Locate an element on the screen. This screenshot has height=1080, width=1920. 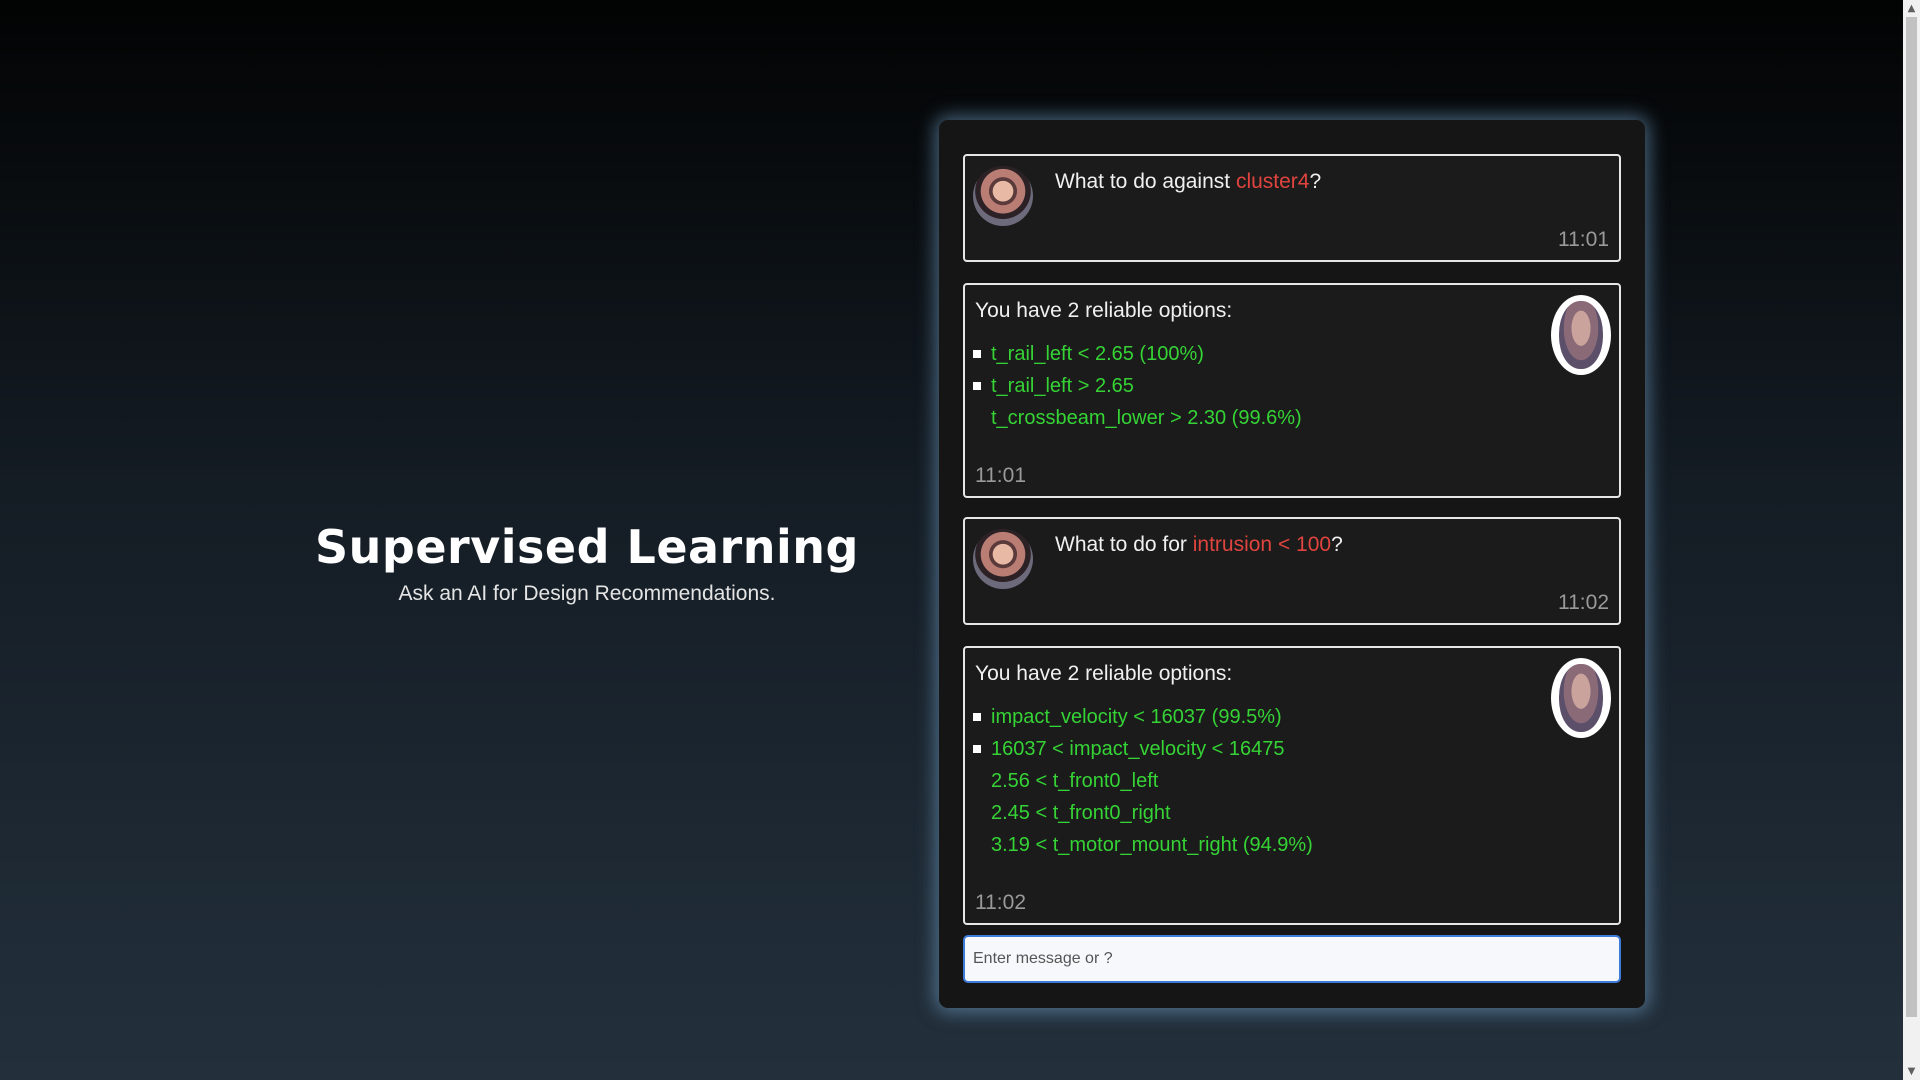
message-text: What to do against cluster4? is located at coordinates (1188, 182).